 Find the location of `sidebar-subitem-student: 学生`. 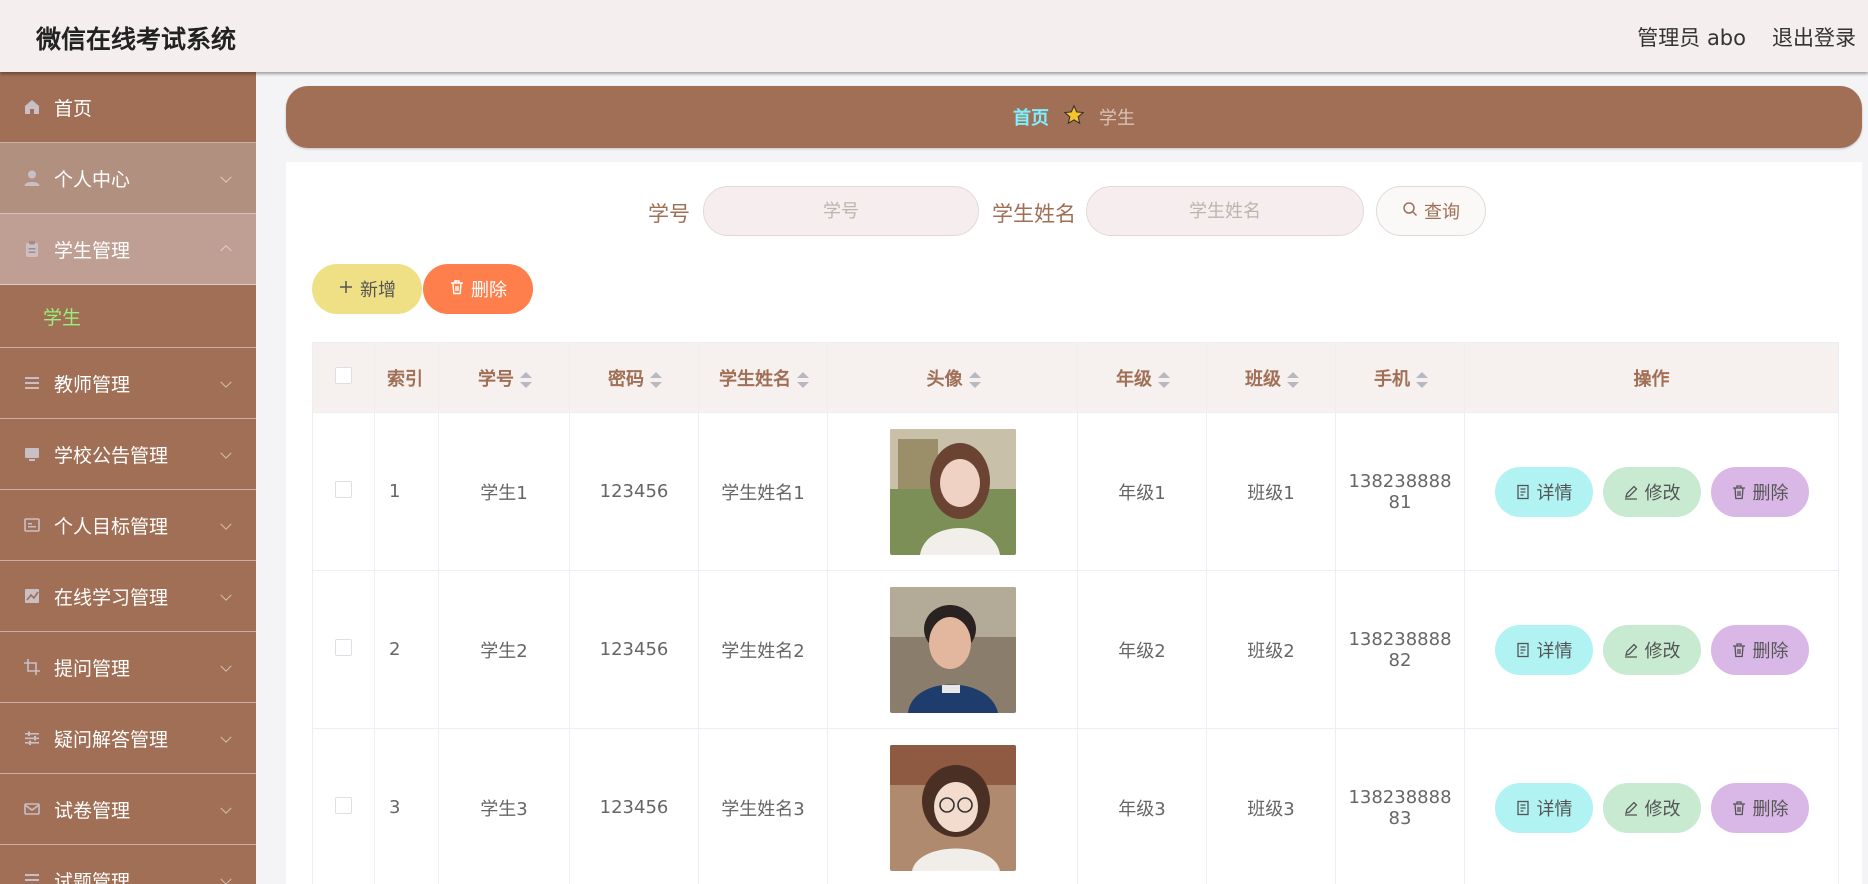

sidebar-subitem-student: 学生 is located at coordinates (128, 316).